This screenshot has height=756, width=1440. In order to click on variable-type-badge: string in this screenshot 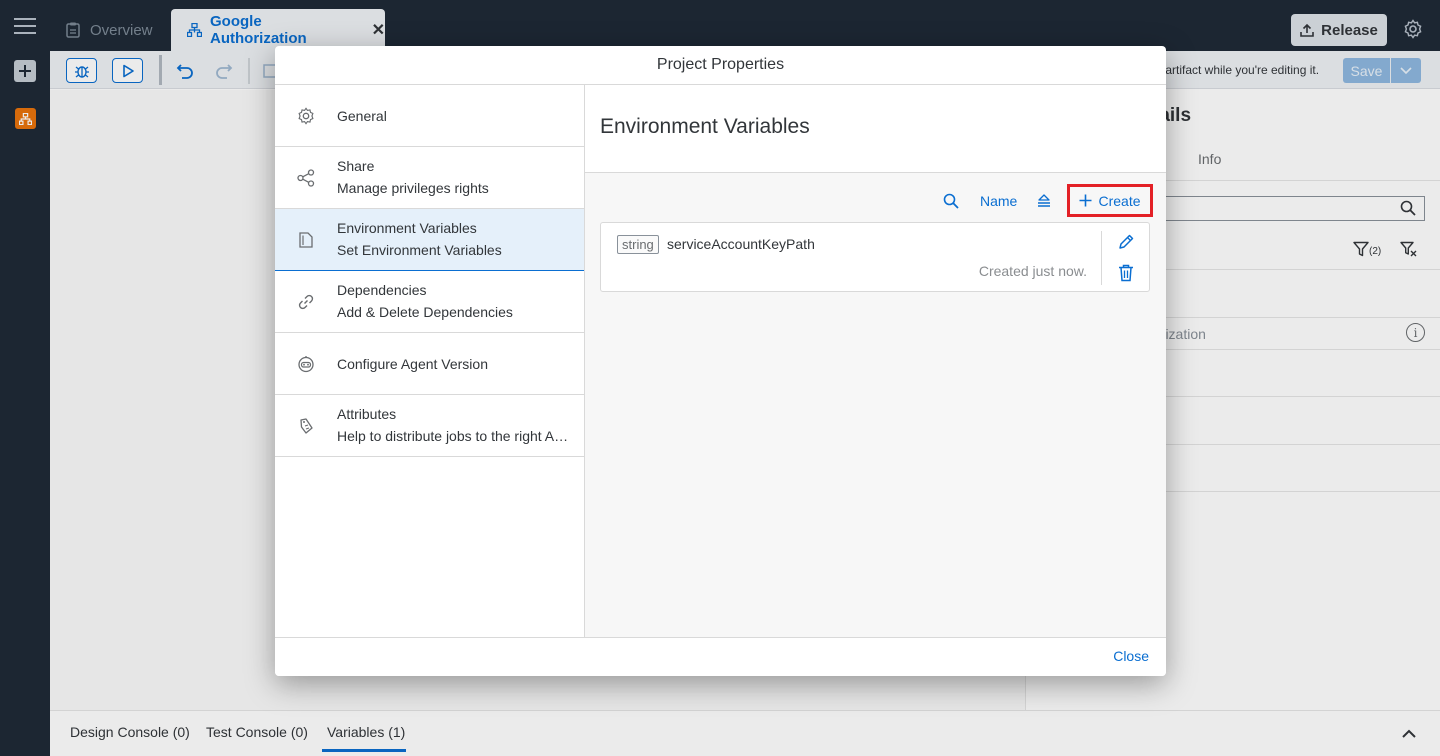, I will do `click(638, 244)`.